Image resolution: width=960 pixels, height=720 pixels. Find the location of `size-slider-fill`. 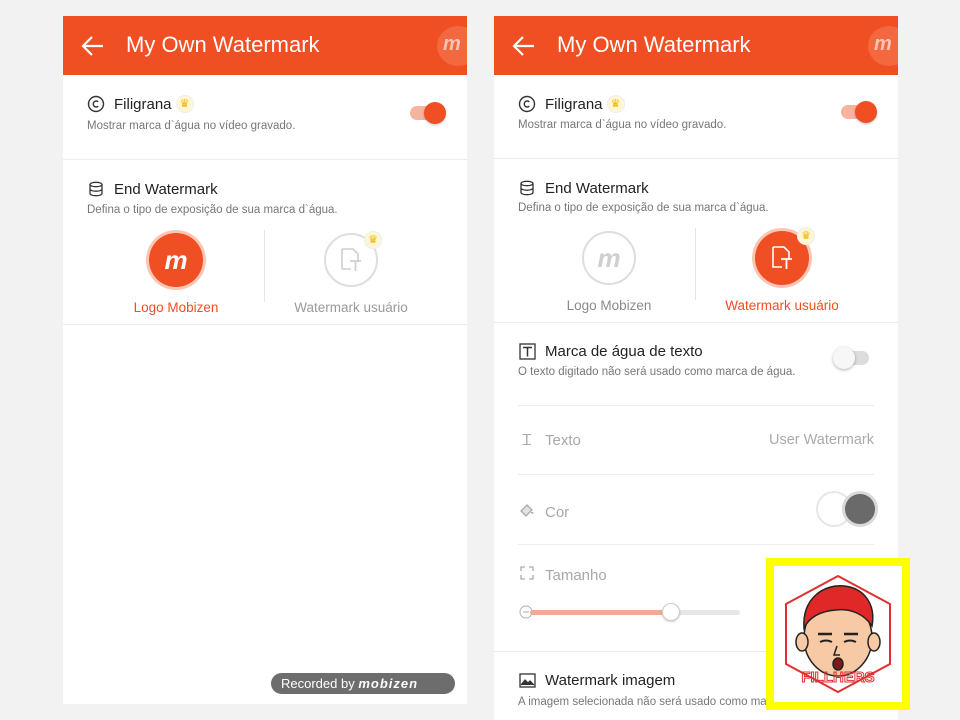

size-slider-fill is located at coordinates (600, 612).